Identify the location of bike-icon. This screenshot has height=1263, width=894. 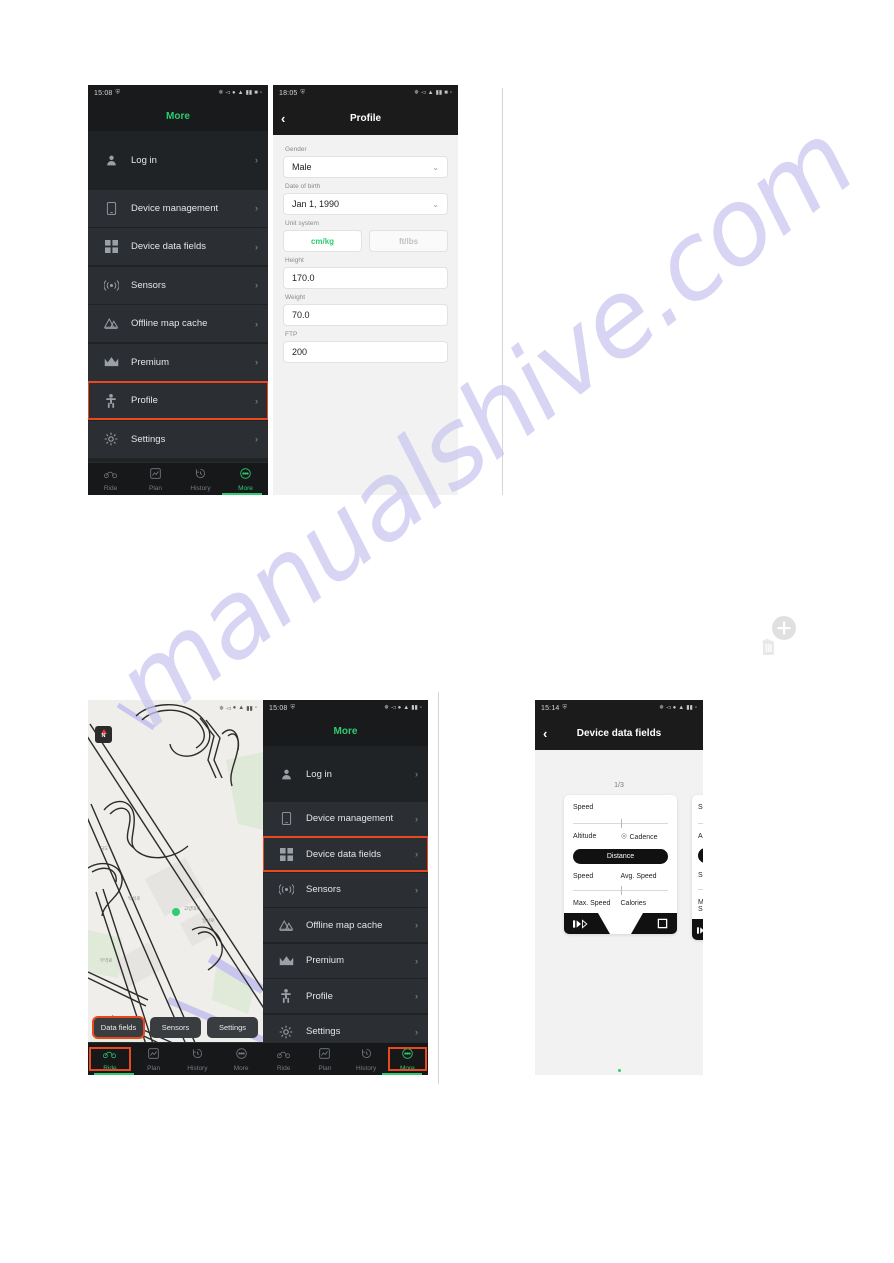
(110, 1055).